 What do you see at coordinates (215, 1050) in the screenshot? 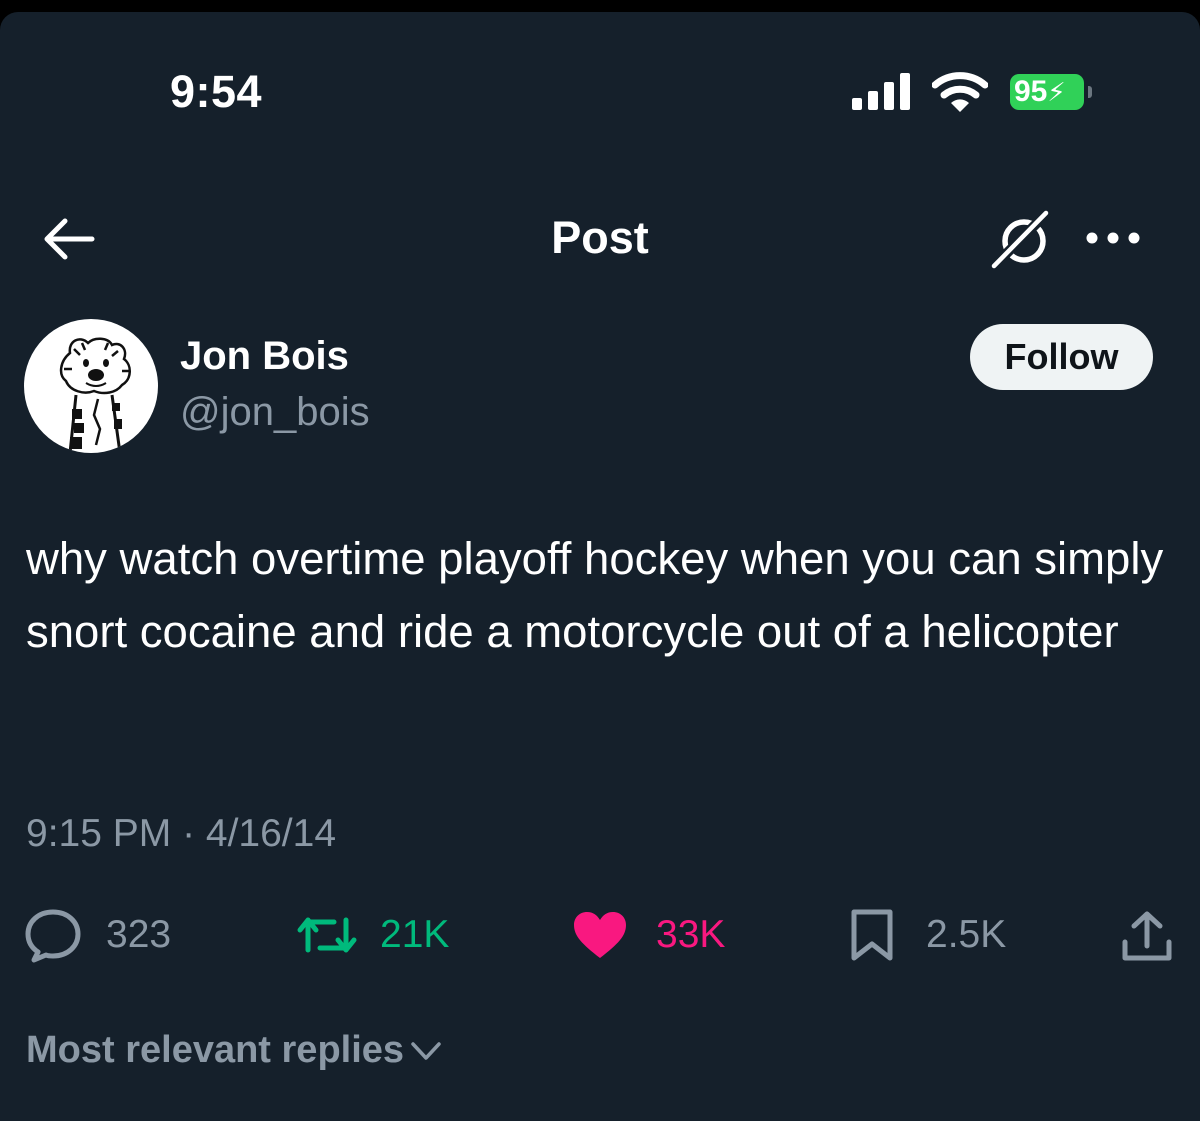
I see `replies-sort-label: Most relevant replies` at bounding box center [215, 1050].